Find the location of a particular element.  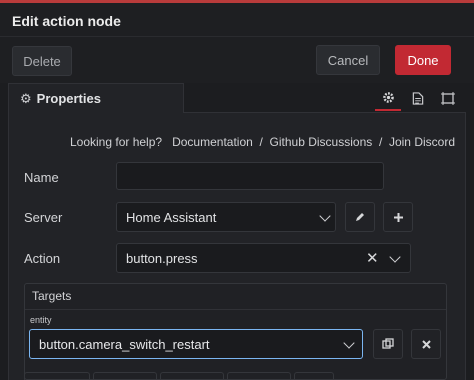

action-value: button.press is located at coordinates (162, 258).